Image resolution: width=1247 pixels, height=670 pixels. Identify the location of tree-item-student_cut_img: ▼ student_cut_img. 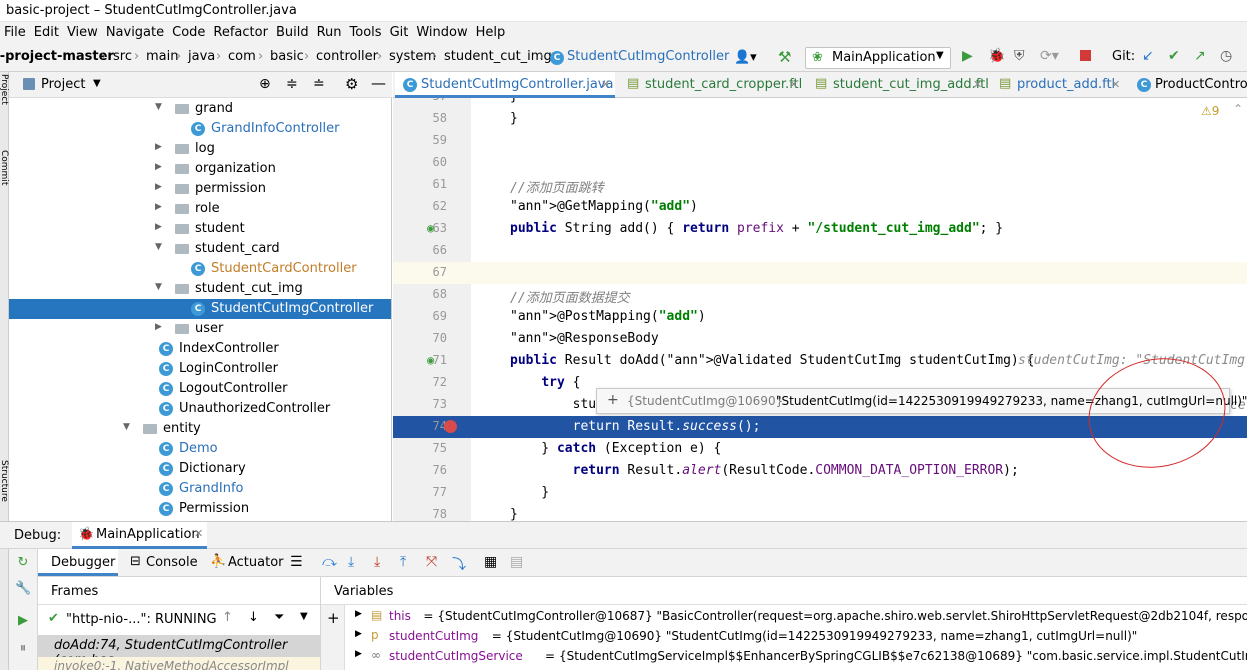
(200, 289).